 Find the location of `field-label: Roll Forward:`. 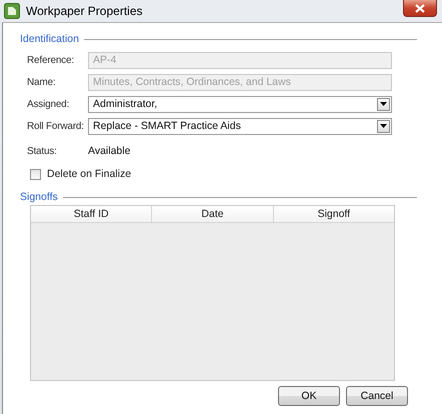

field-label: Roll Forward: is located at coordinates (56, 126).